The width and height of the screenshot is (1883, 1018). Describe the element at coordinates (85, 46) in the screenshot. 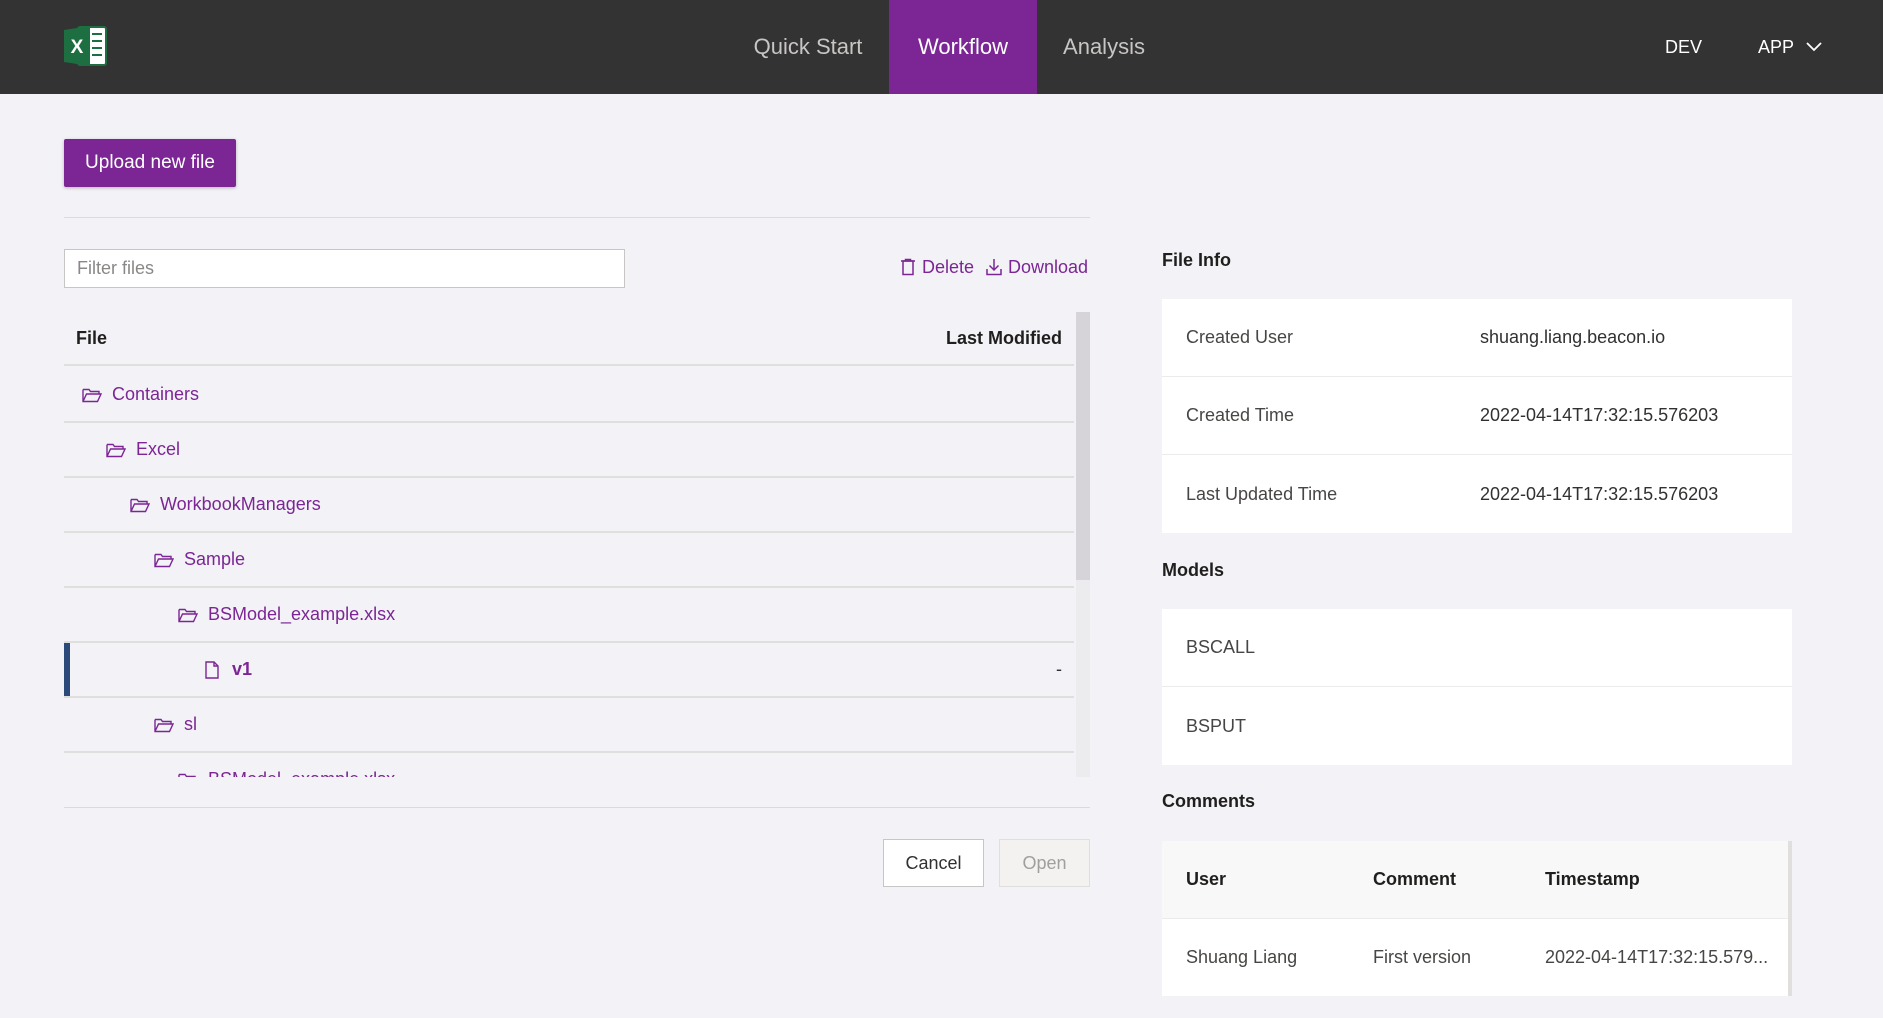

I see `excel-logo-icon: X` at that location.